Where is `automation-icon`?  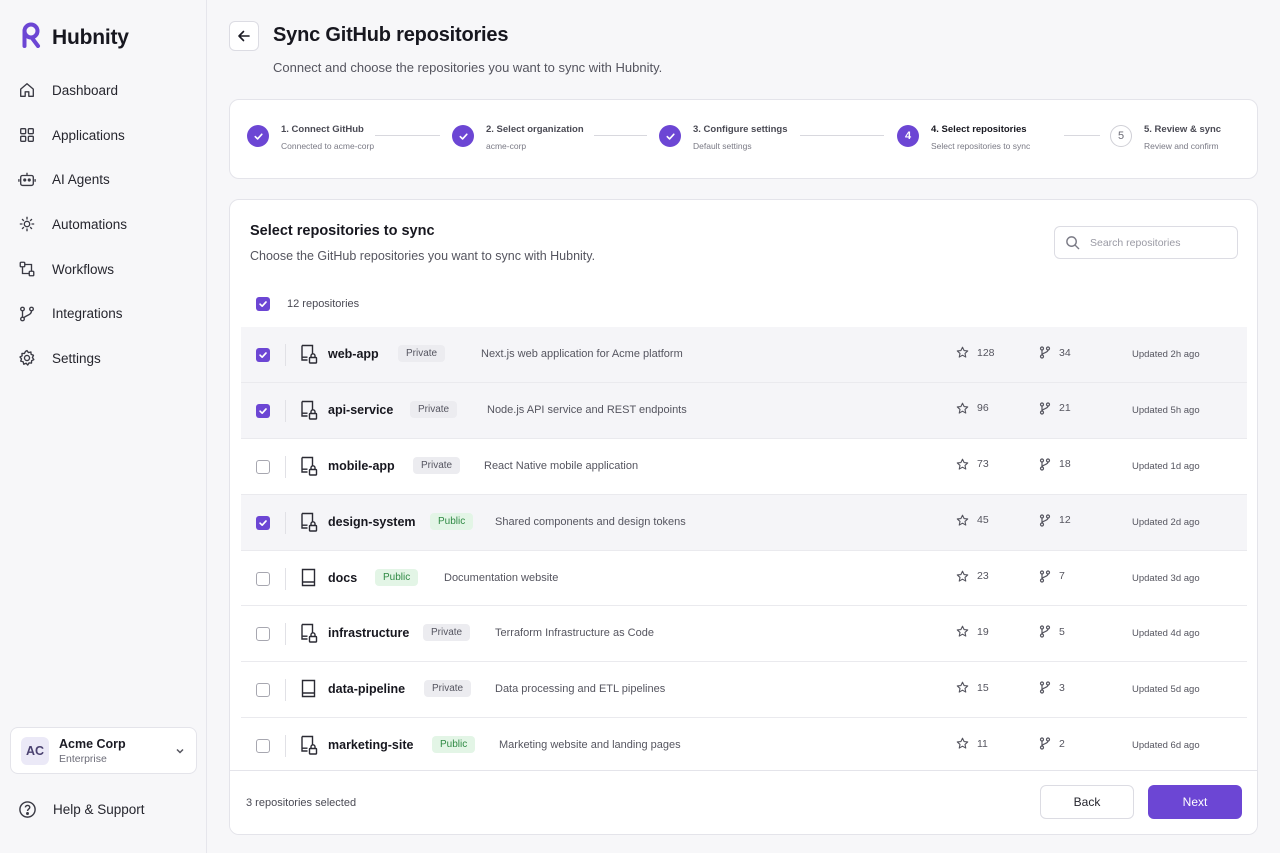
automation-icon is located at coordinates (27, 224).